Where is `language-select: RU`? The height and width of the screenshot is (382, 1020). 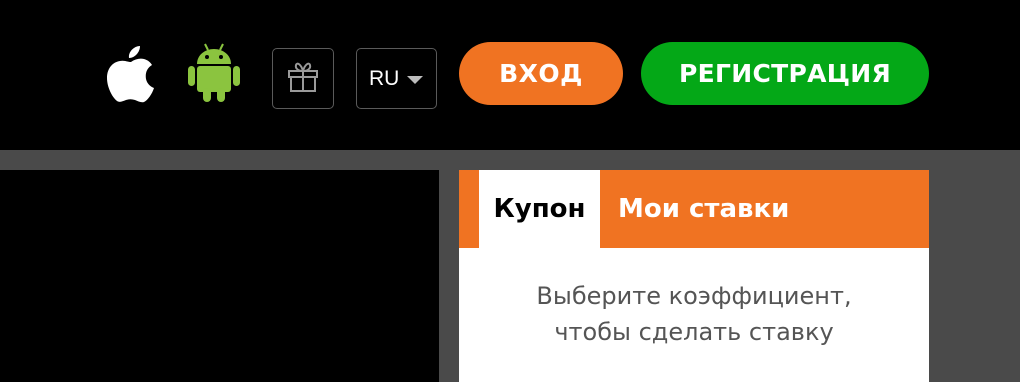 language-select: RU is located at coordinates (396, 78).